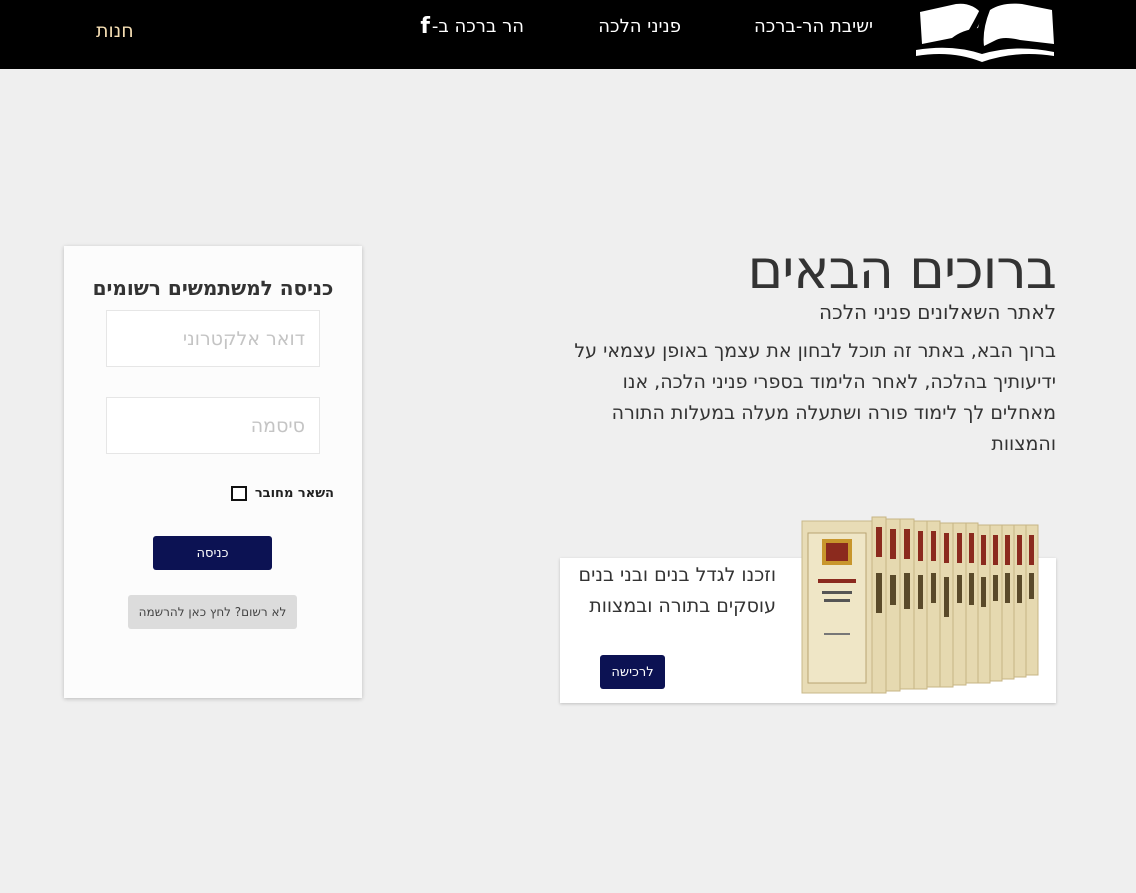 The width and height of the screenshot is (1136, 893). Describe the element at coordinates (902, 269) in the screenshot. I see `hero-title: ברוכים הבאים` at that location.